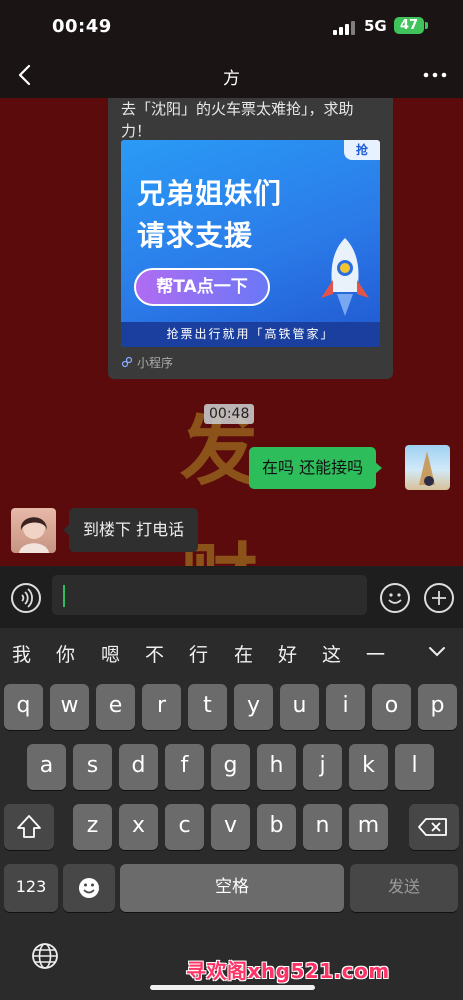 The height and width of the screenshot is (1000, 463). I want to click on mini-program-label: 小程序, so click(147, 362).